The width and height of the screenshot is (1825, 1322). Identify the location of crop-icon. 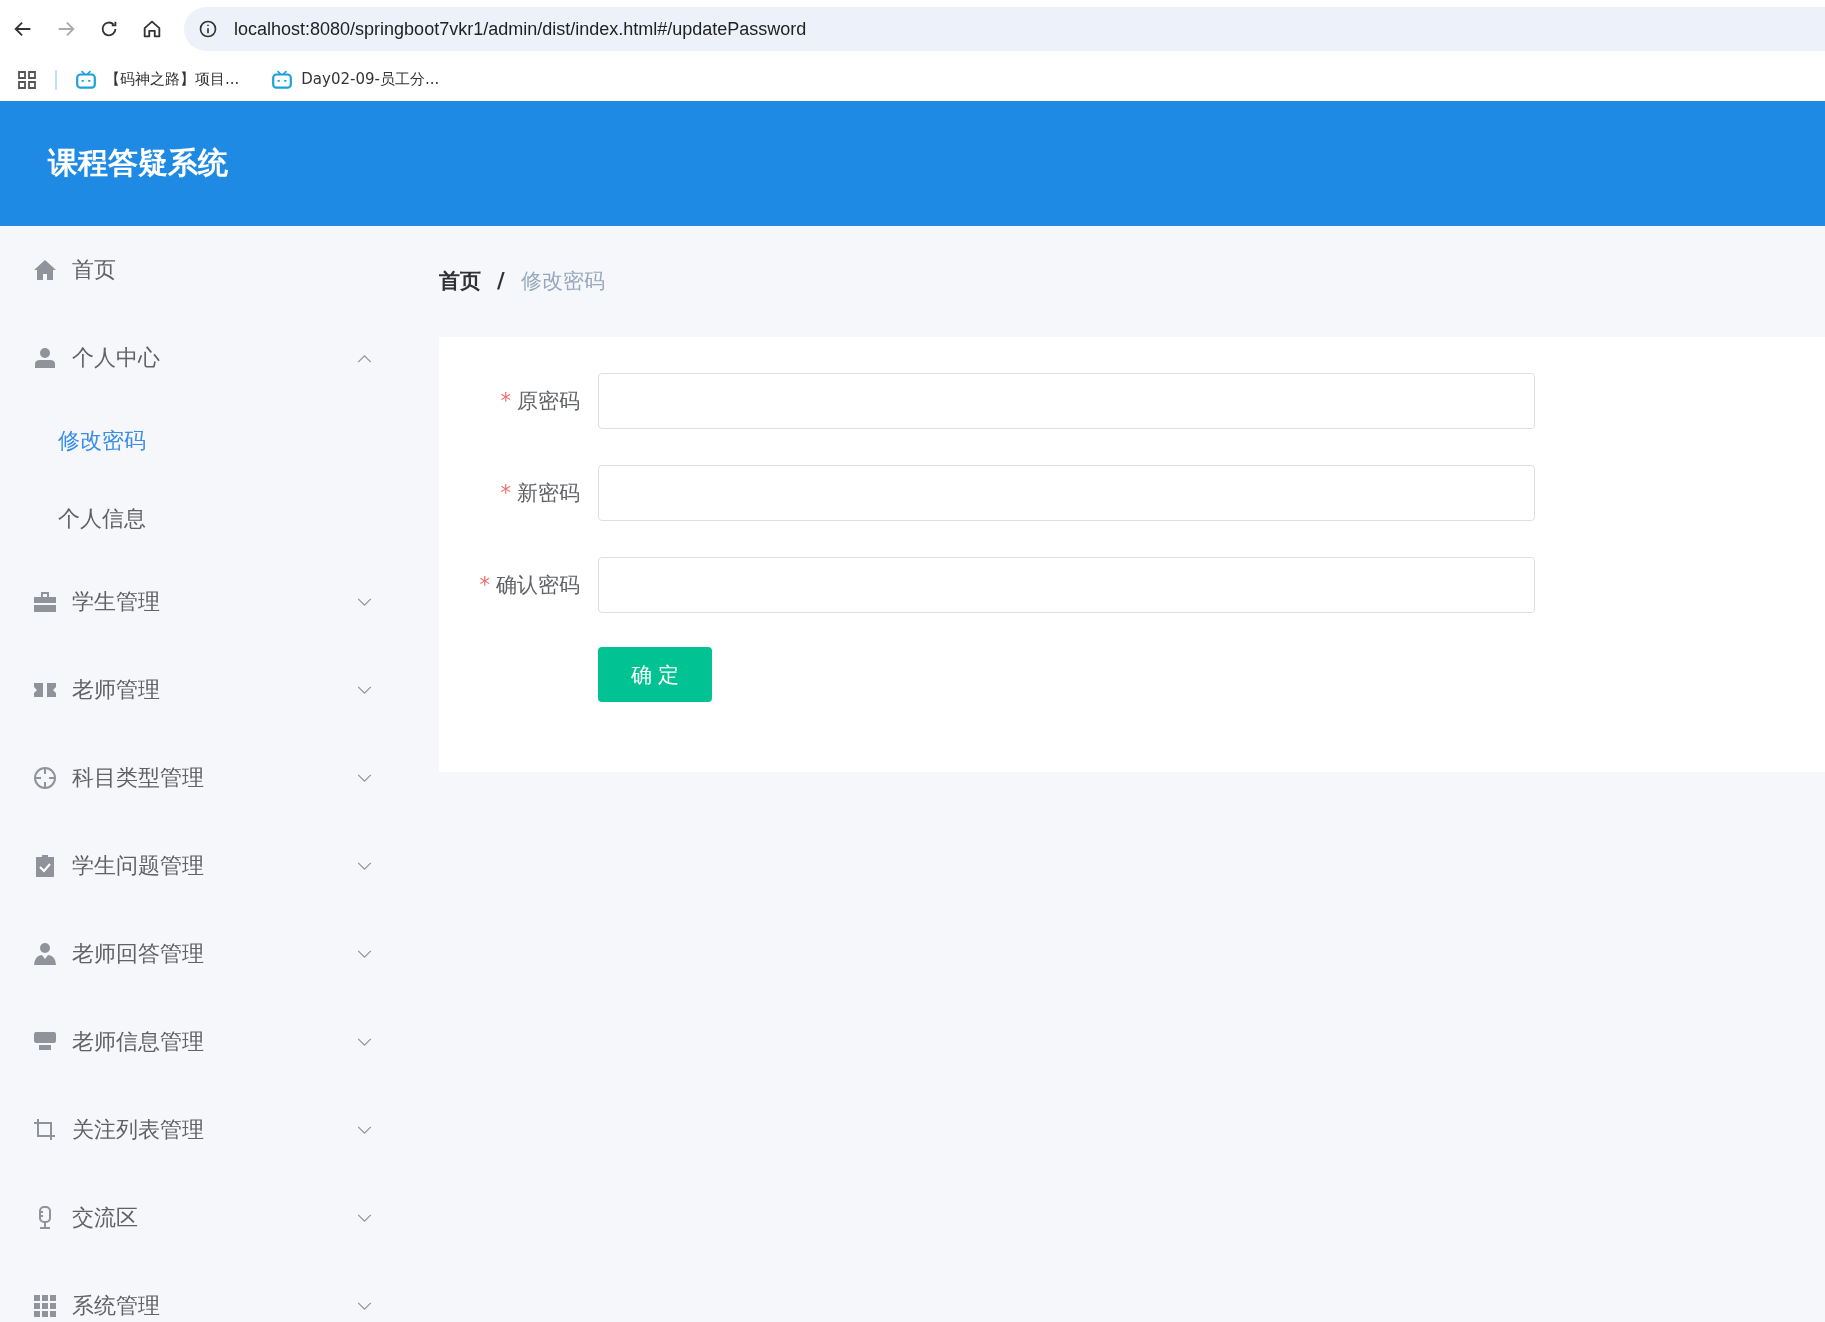
(45, 1130).